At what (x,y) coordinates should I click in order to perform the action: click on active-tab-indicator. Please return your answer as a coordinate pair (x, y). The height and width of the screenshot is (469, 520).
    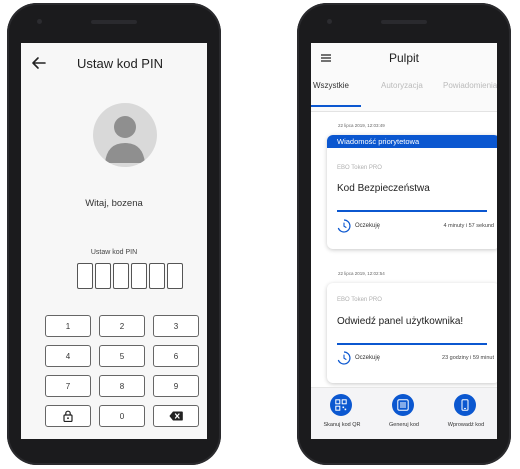
    Looking at the image, I should click on (336, 106).